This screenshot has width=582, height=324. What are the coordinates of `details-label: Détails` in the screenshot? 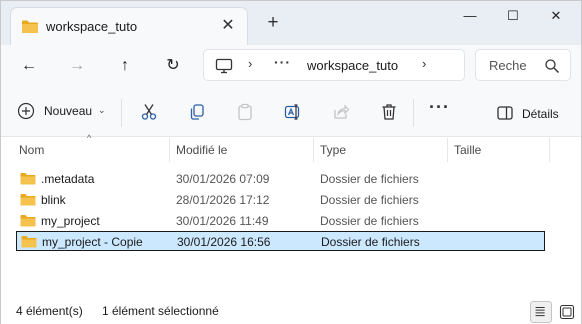 It's located at (540, 114).